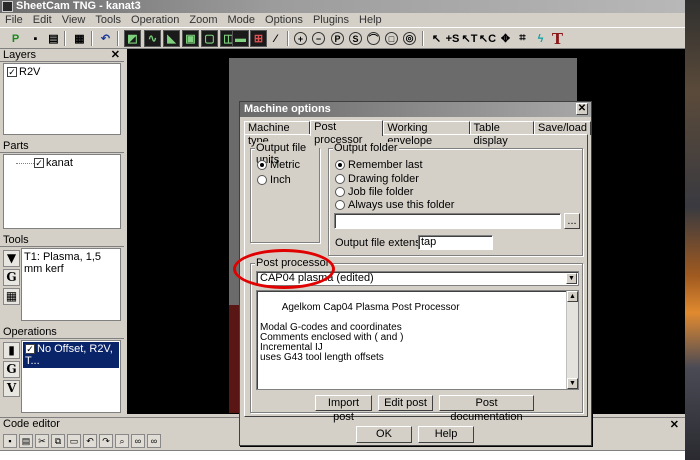 The height and width of the screenshot is (460, 700). I want to click on parts-panel-header: Parts, so click(62, 146).